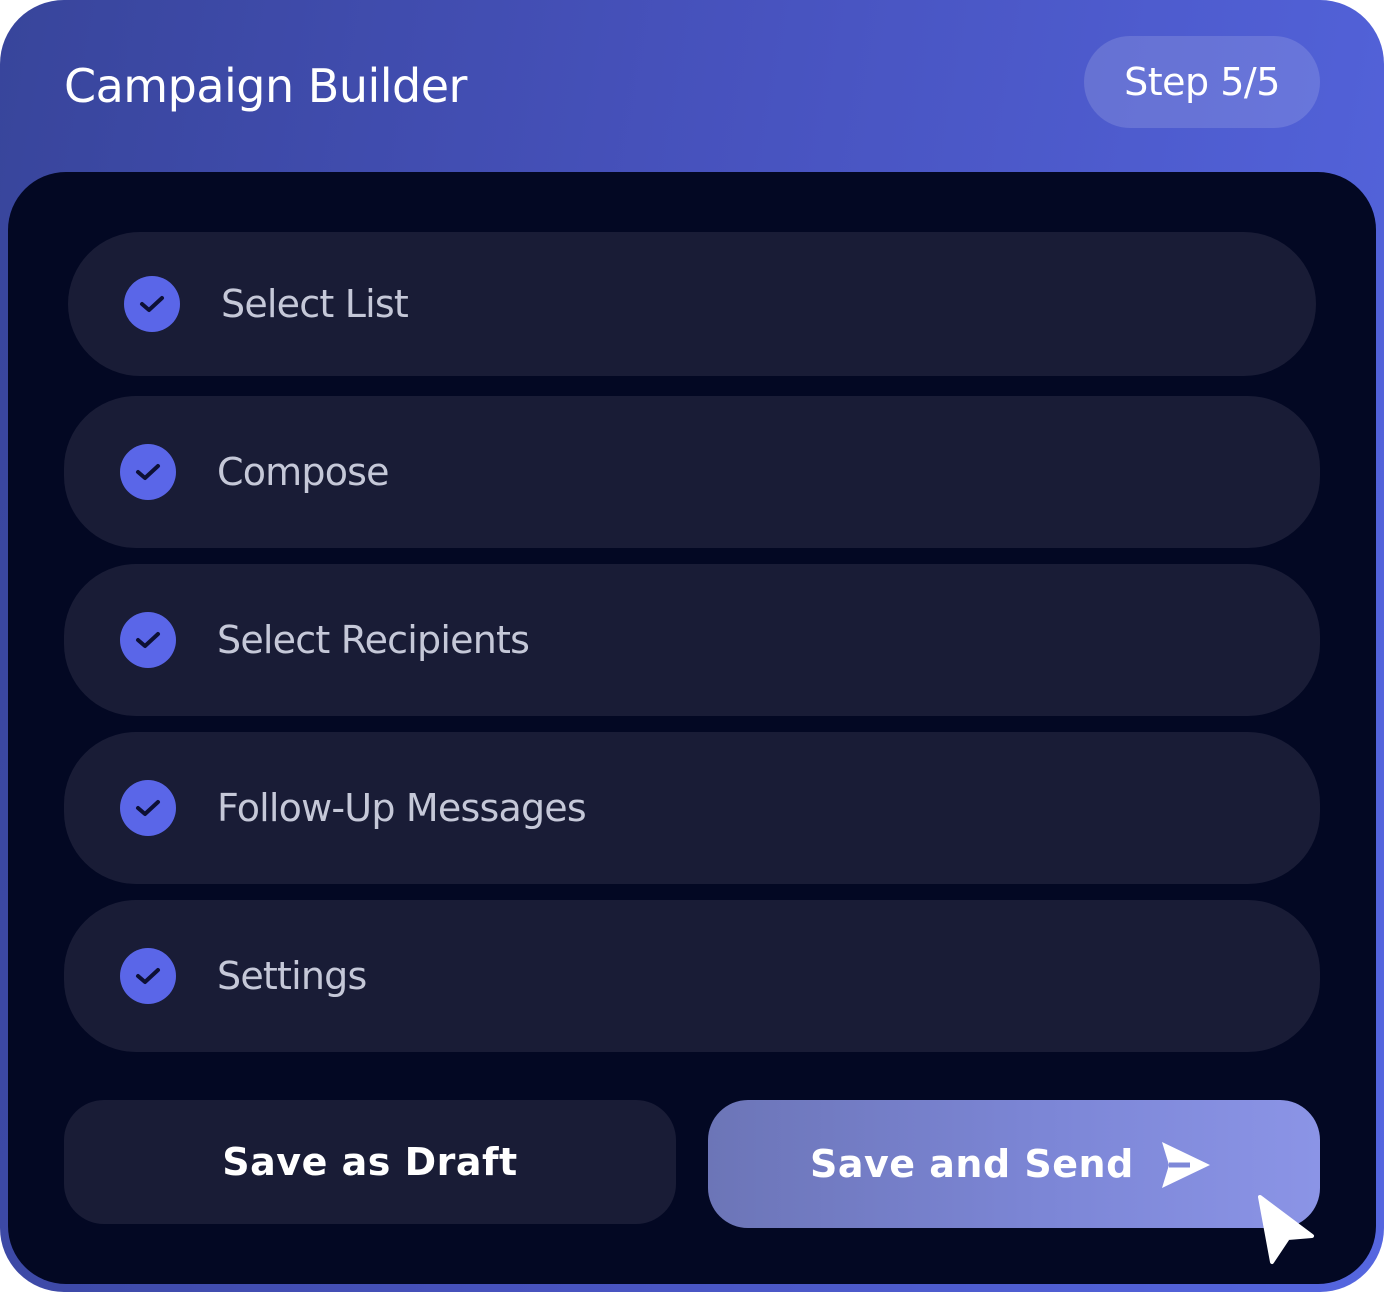 Image resolution: width=1384 pixels, height=1292 pixels. What do you see at coordinates (402, 808) in the screenshot?
I see `step-label: Follow-Up Messages` at bounding box center [402, 808].